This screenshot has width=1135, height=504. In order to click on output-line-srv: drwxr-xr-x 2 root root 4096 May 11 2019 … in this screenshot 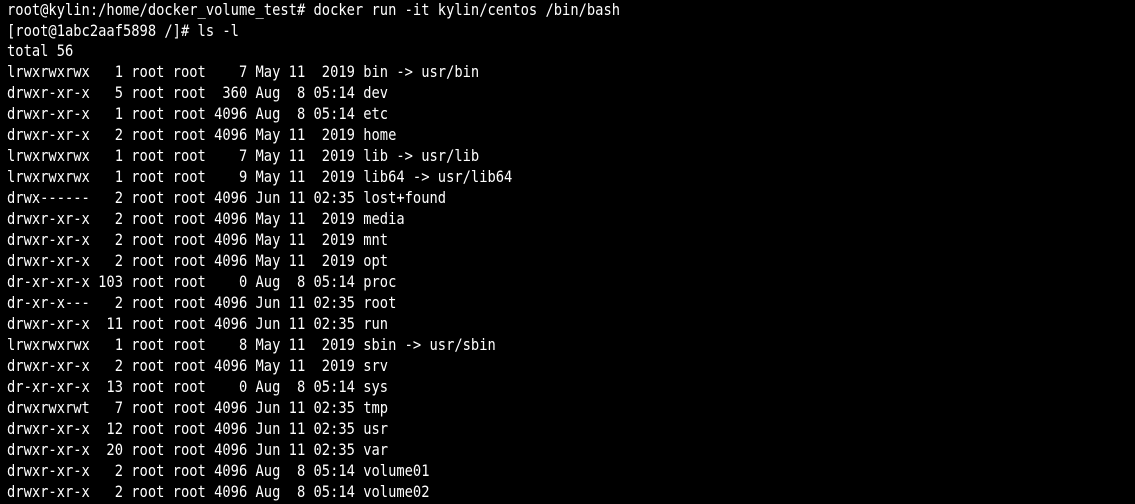, I will do `click(198, 365)`.